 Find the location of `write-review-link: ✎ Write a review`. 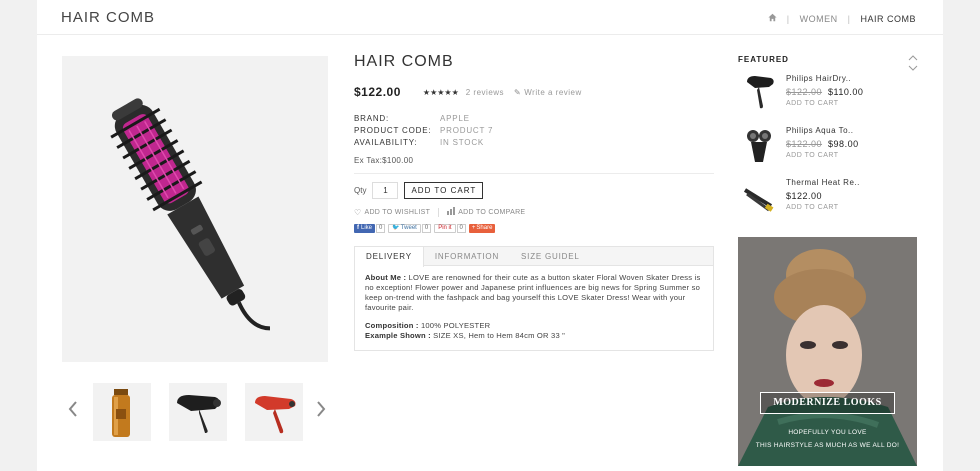

write-review-link: ✎ Write a review is located at coordinates (548, 92).